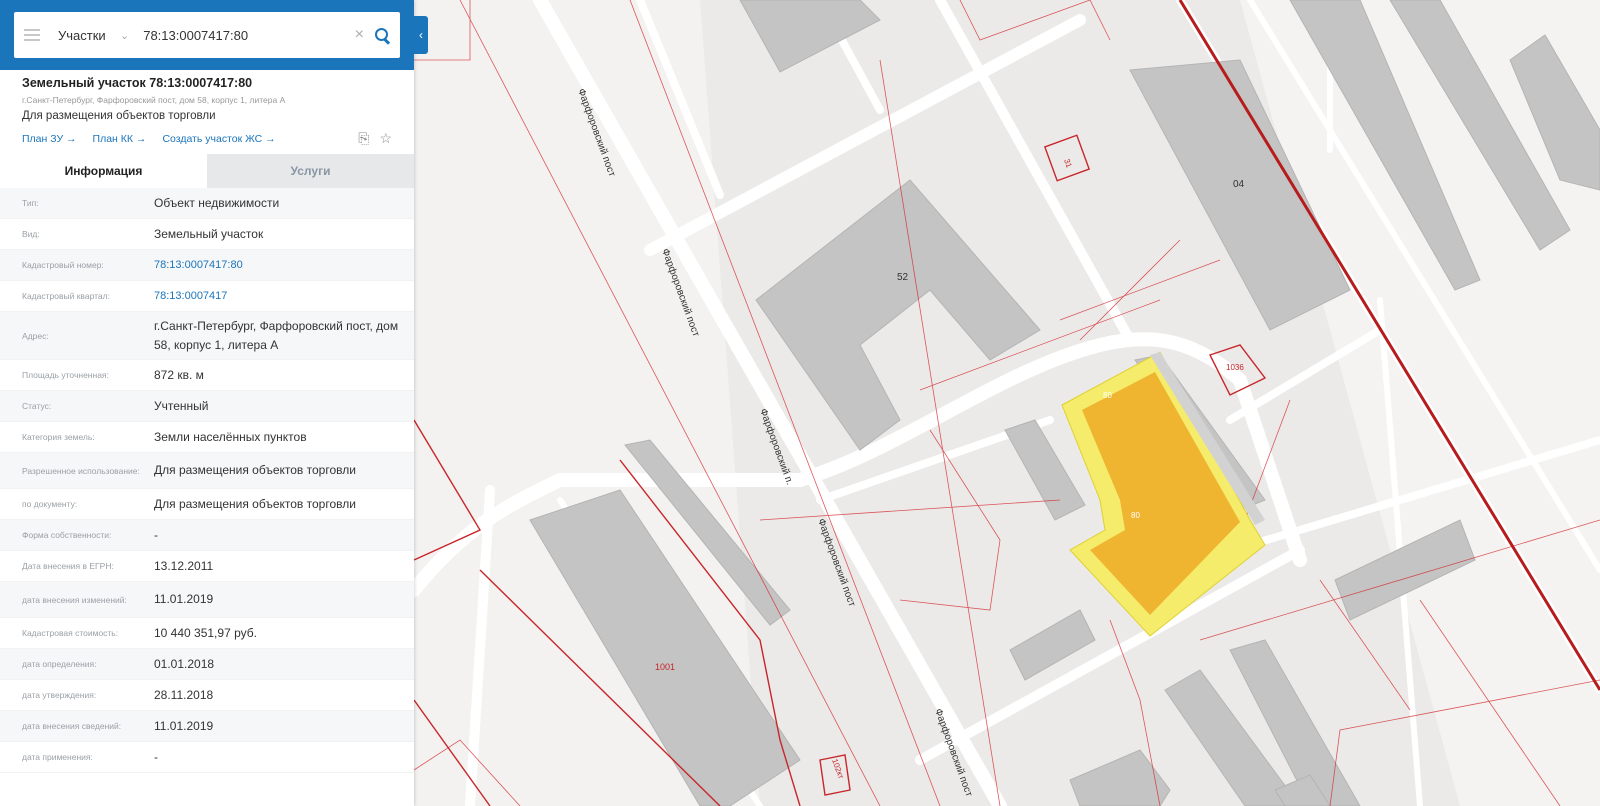 The width and height of the screenshot is (1600, 806). I want to click on table-row: Кадастровая стоимость: 10 440 351,97 руб., so click(207, 633).